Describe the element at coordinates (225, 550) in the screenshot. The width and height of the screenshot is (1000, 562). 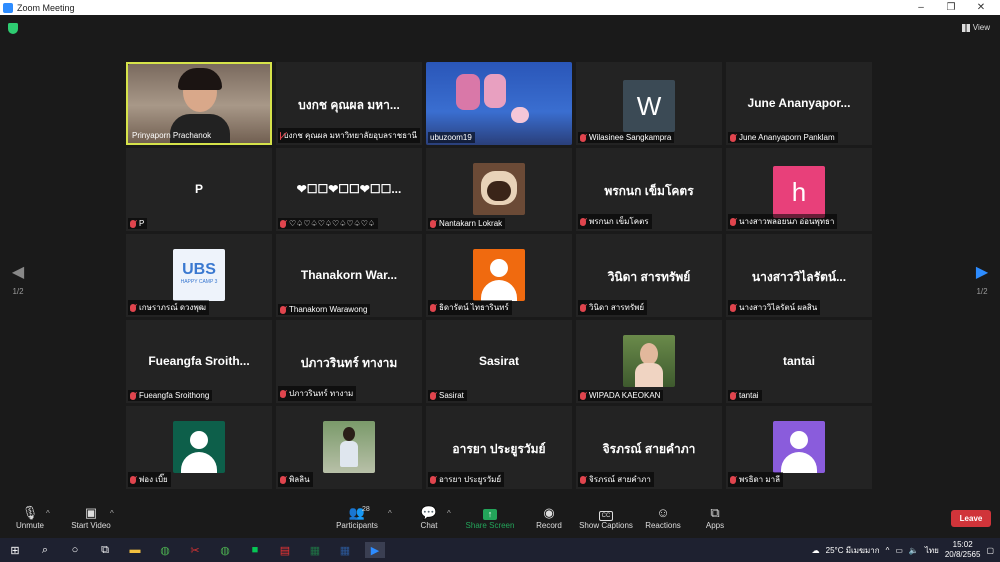
I see `chrome-profile-icon: ◍` at that location.